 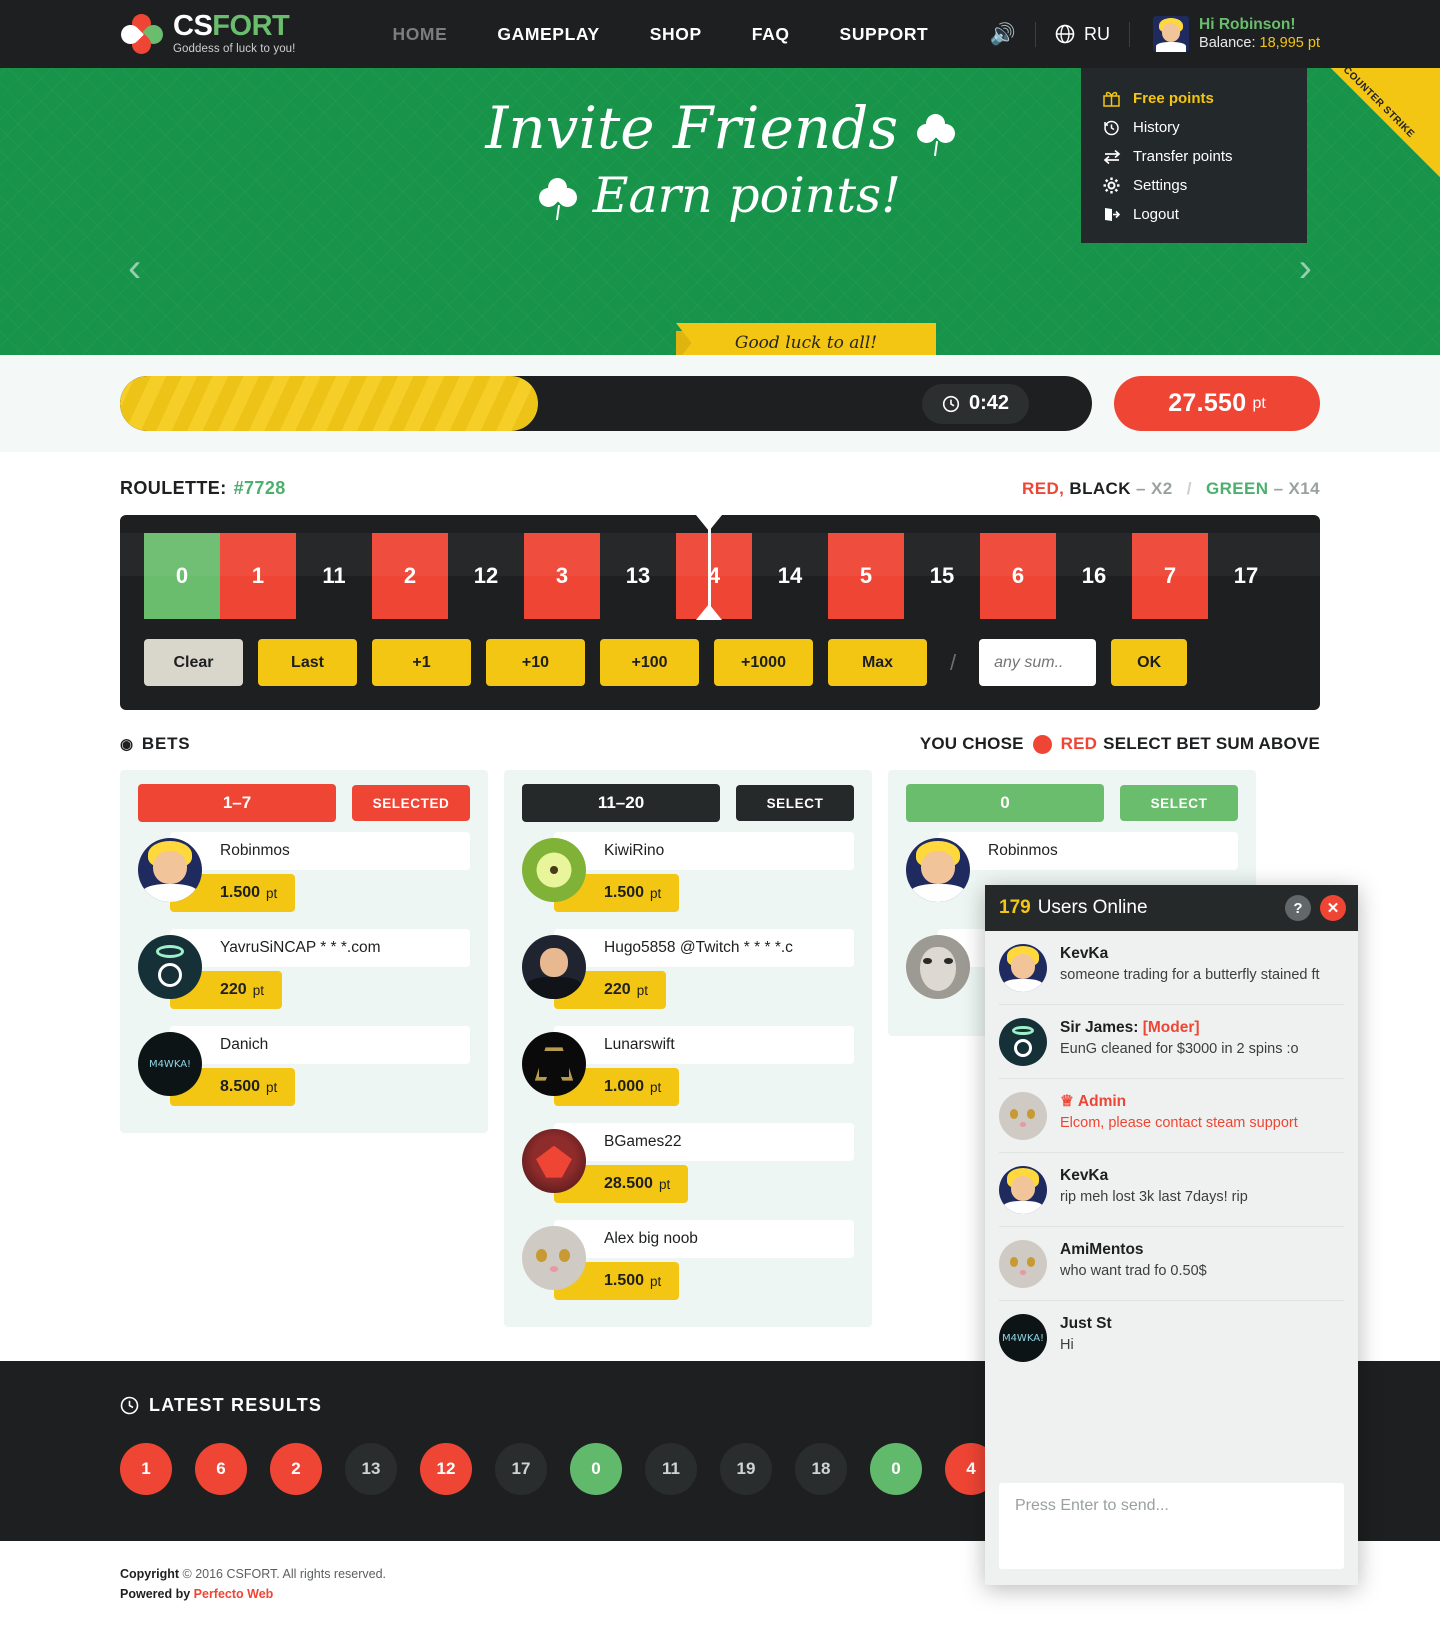 What do you see at coordinates (1160, 185) in the screenshot?
I see `menu-item-label: Settings` at bounding box center [1160, 185].